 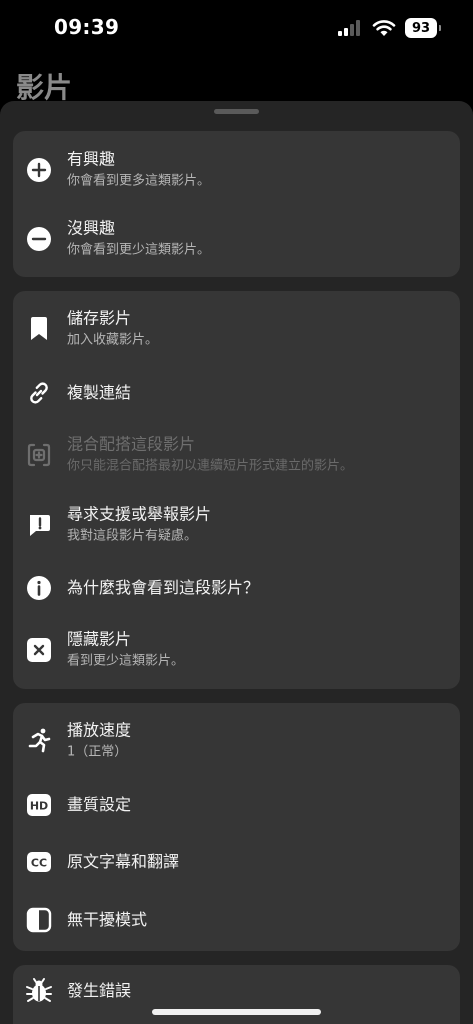 What do you see at coordinates (91, 228) in the screenshot?
I see `item-label: 沒興趣` at bounding box center [91, 228].